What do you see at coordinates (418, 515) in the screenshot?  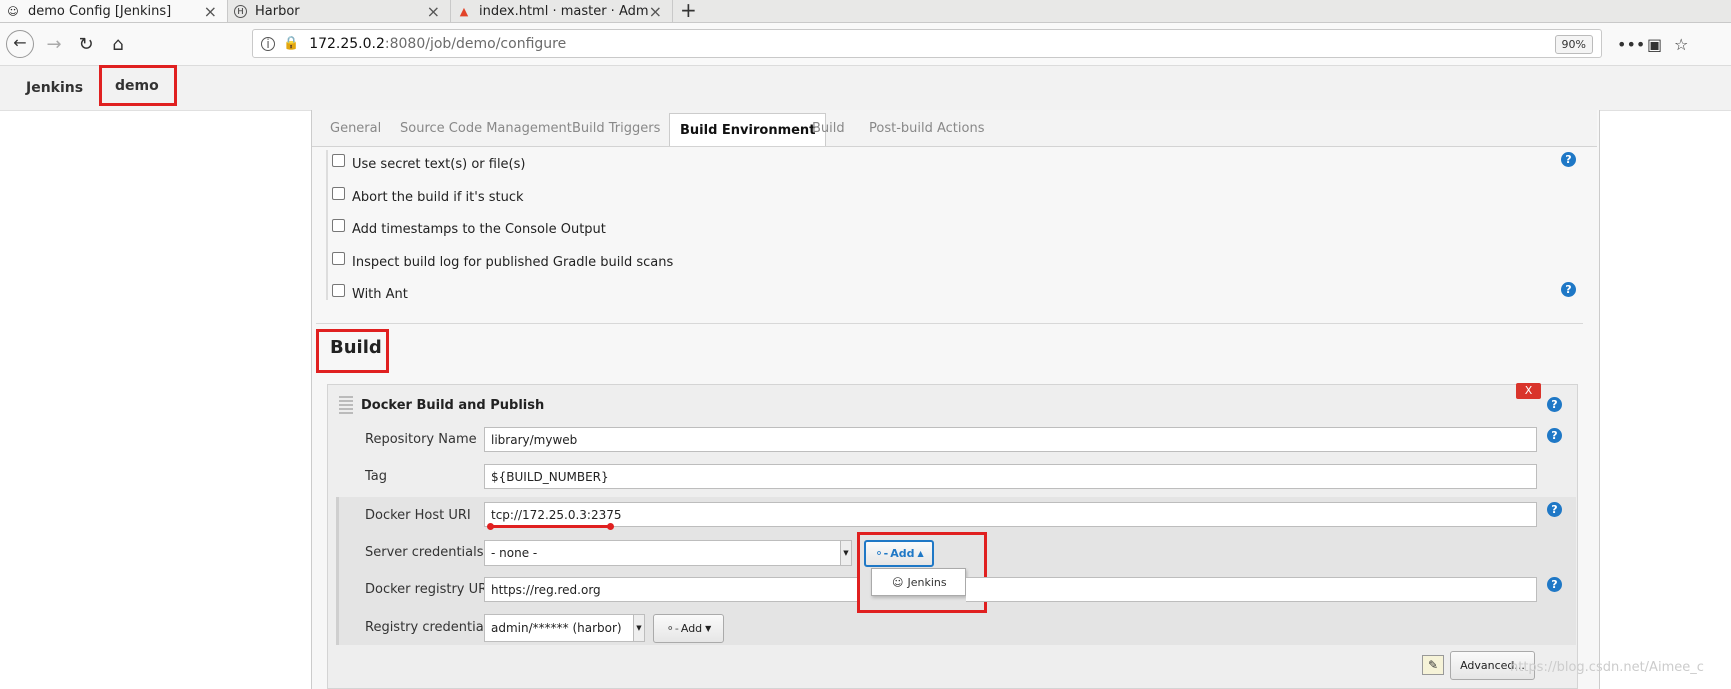 I see `field-label: Docker Host URI` at bounding box center [418, 515].